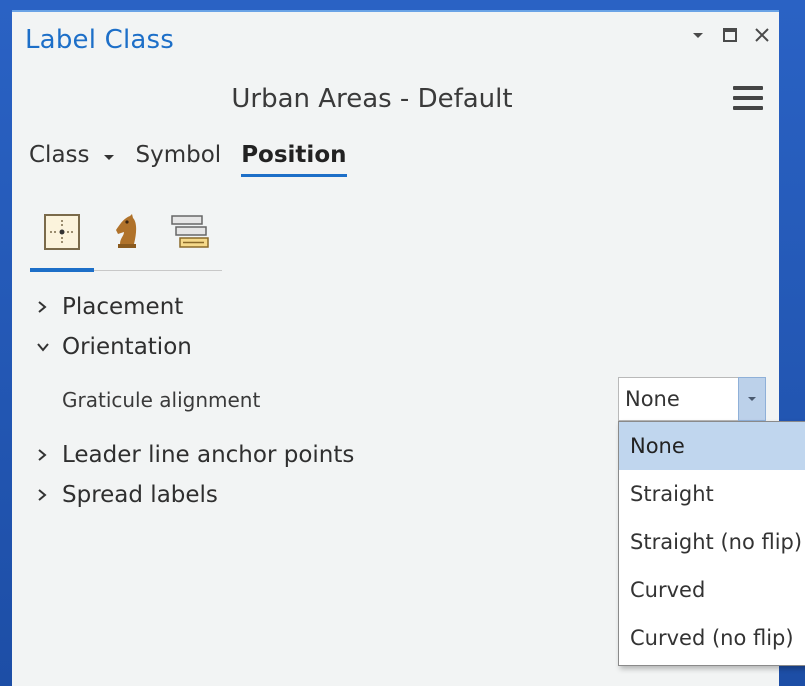 This screenshot has height=686, width=805. I want to click on tab-position-label: Position, so click(294, 155).